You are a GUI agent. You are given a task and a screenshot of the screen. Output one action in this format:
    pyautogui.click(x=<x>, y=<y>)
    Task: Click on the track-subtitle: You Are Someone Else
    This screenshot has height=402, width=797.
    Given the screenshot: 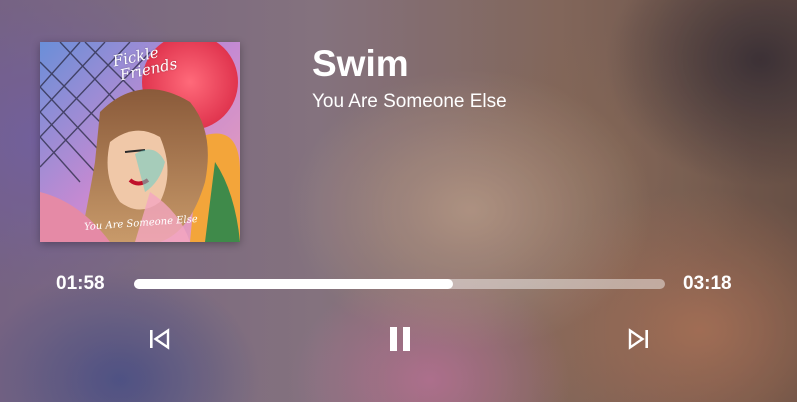 What is the action you would take?
    pyautogui.click(x=409, y=101)
    